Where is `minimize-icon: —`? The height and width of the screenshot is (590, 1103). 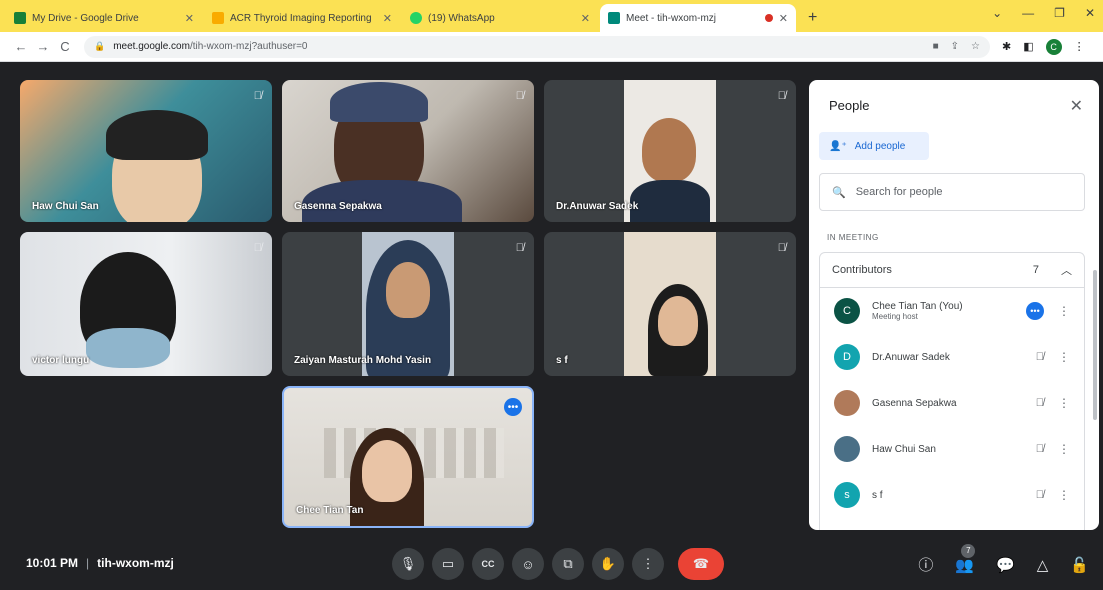
minimize-icon: — is located at coordinates (1028, 13).